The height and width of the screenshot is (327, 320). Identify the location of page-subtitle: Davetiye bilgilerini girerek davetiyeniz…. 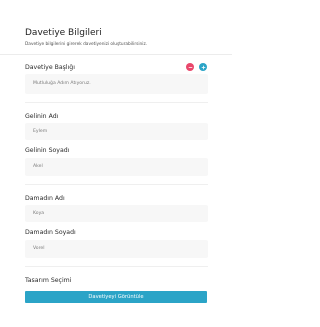
(86, 44).